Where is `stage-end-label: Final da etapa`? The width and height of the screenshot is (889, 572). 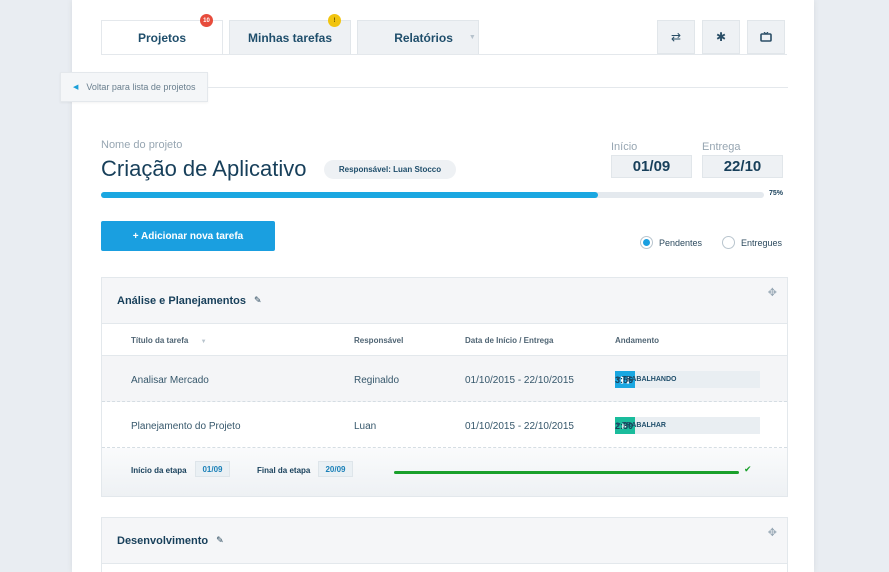
stage-end-label: Final da etapa is located at coordinates (284, 470).